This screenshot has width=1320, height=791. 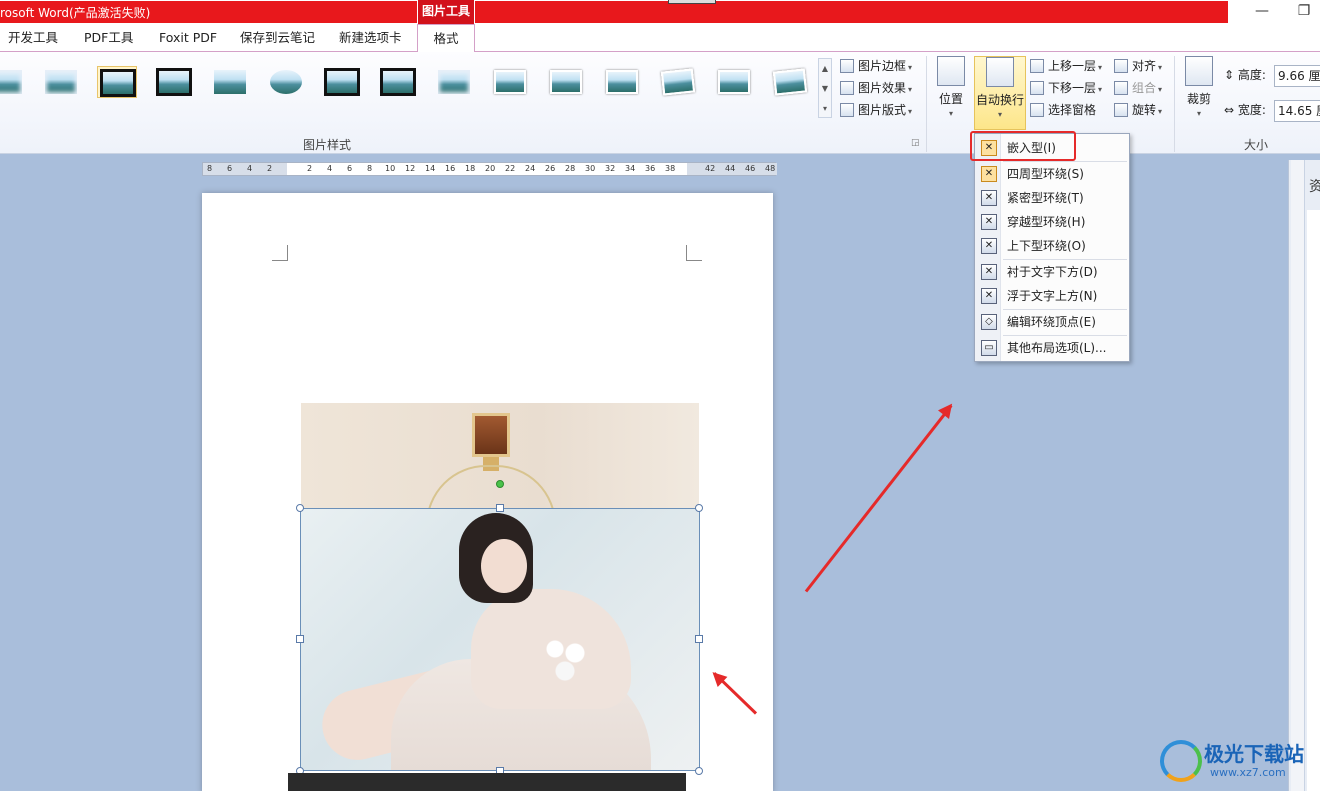 I want to click on picture-layout-button: 图片版式 ▾, so click(x=876, y=110).